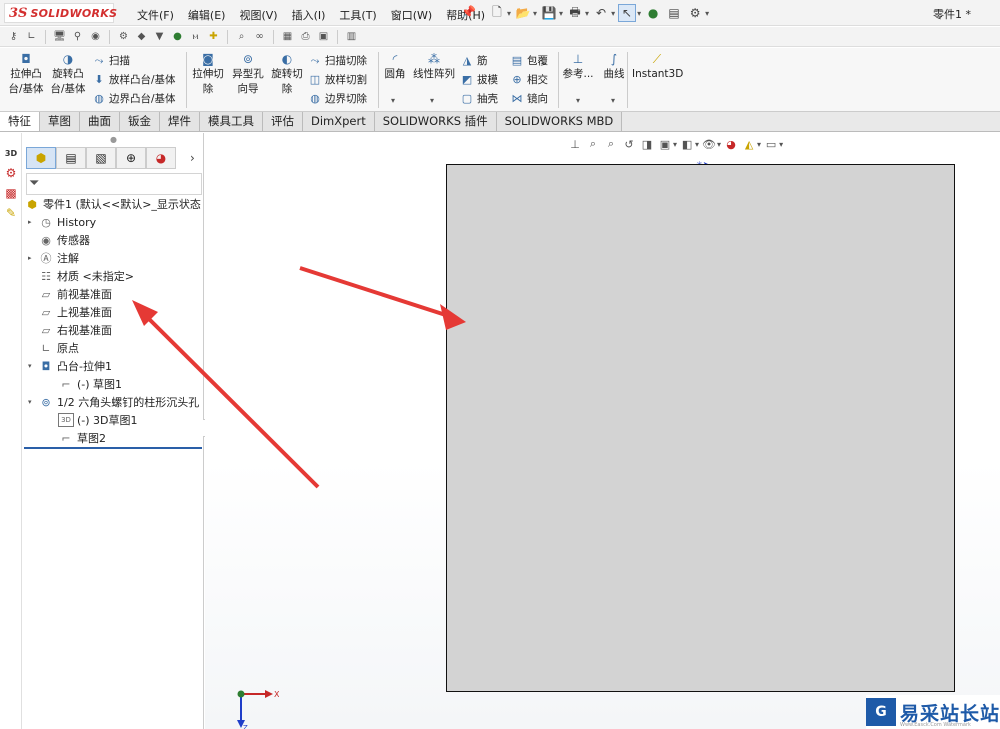  I want to click on extrude-cut-button: ◙ 拉伸切 除, so click(208, 74).